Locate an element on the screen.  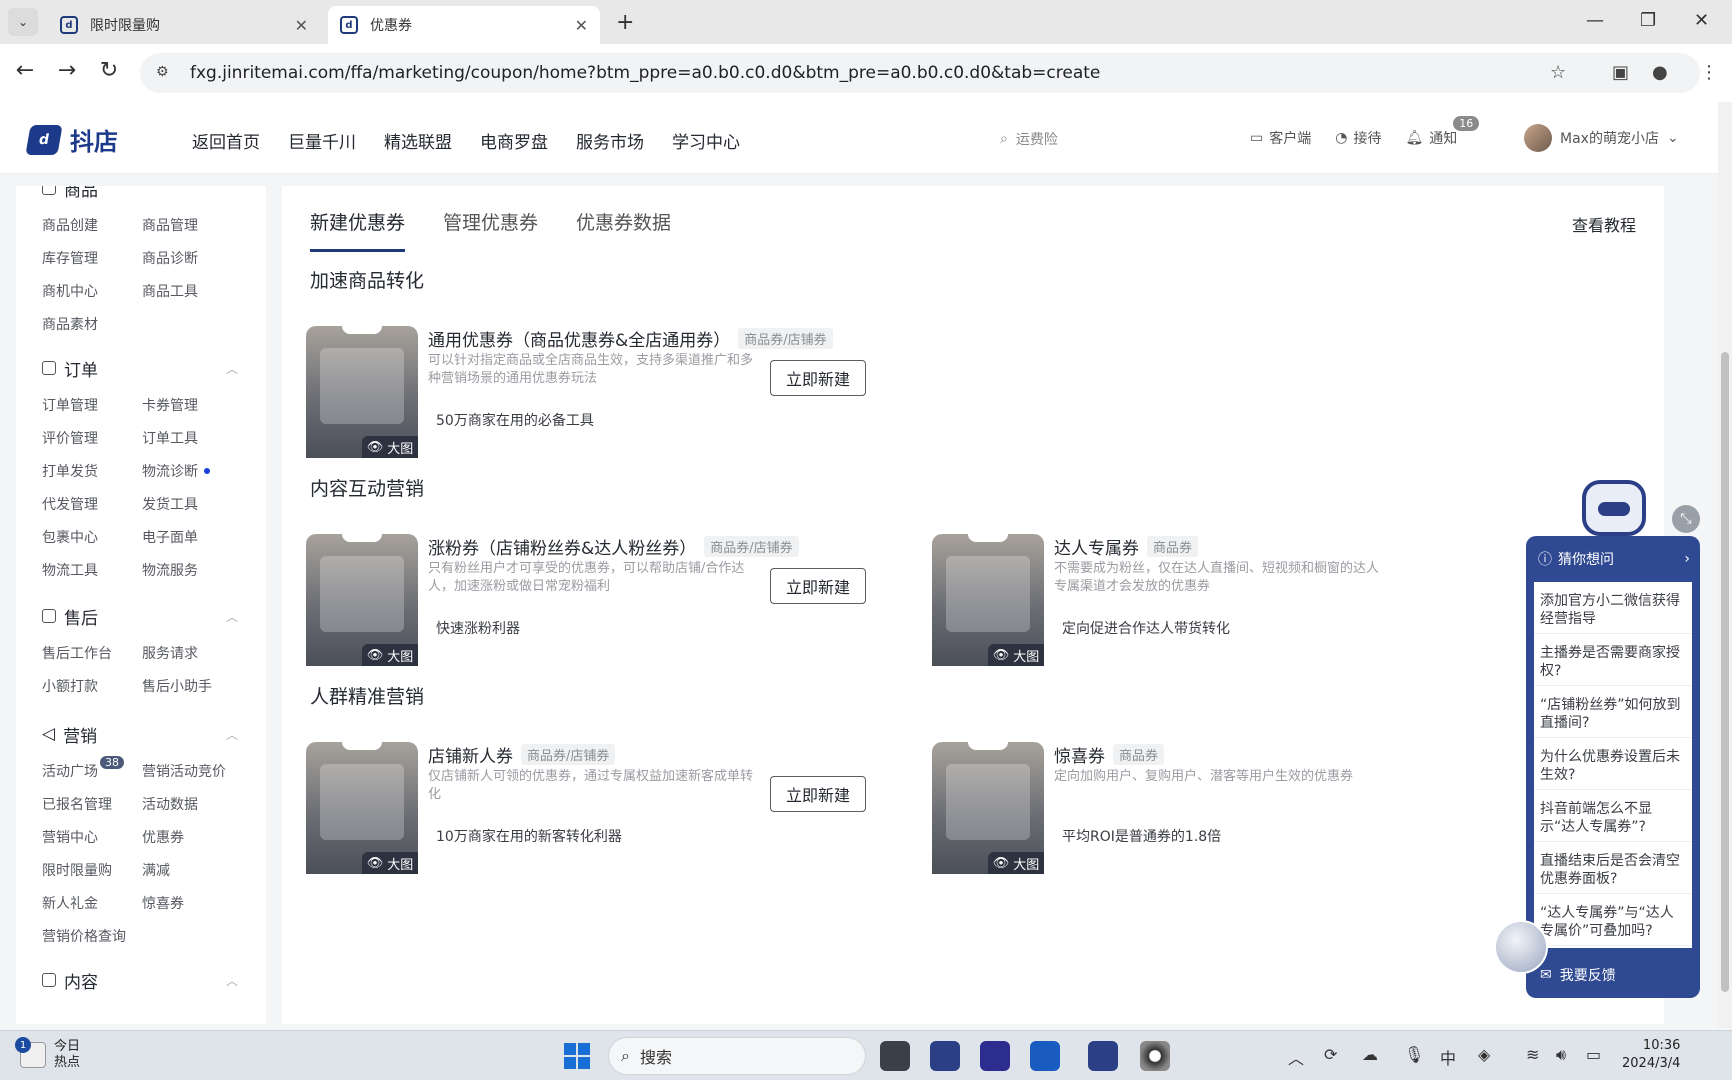
ime-icon: 中 is located at coordinates (1448, 1057).